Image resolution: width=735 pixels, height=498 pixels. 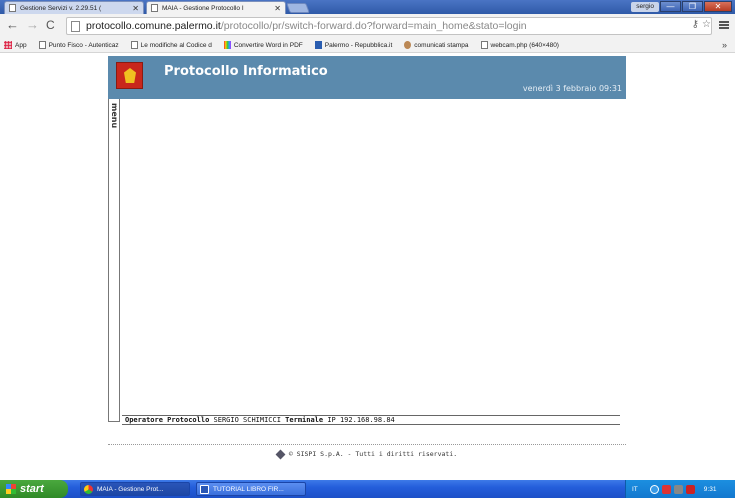 I want to click on start-button: start, so click(x=34, y=489).